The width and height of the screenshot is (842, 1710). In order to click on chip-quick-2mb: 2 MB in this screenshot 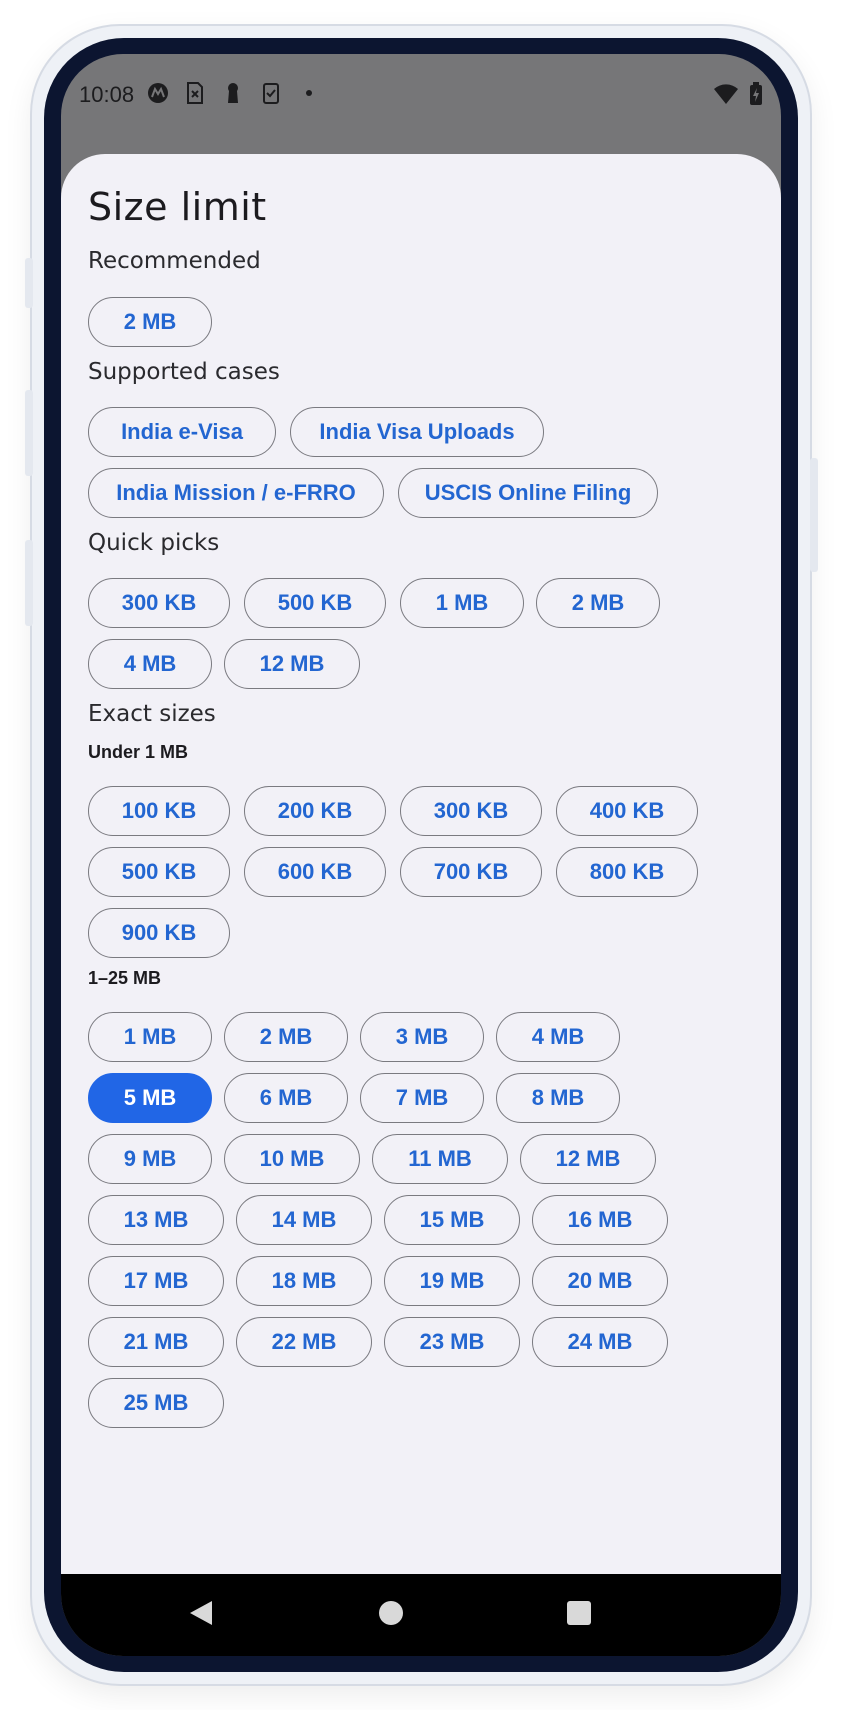, I will do `click(598, 603)`.